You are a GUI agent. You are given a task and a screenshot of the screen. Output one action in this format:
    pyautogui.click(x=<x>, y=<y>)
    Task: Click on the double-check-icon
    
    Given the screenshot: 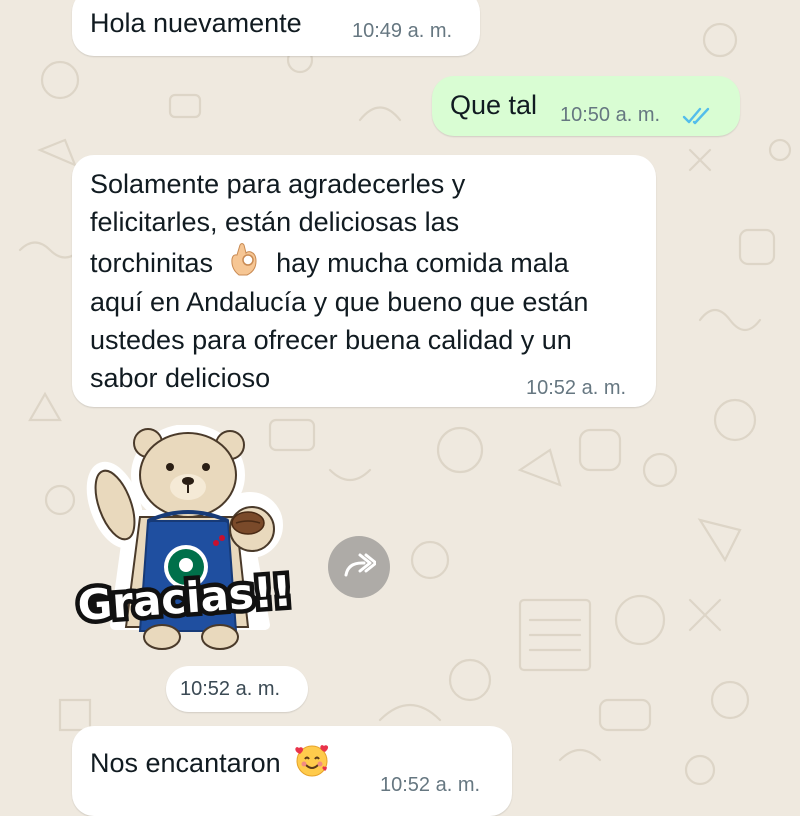 What is the action you would take?
    pyautogui.click(x=698, y=118)
    